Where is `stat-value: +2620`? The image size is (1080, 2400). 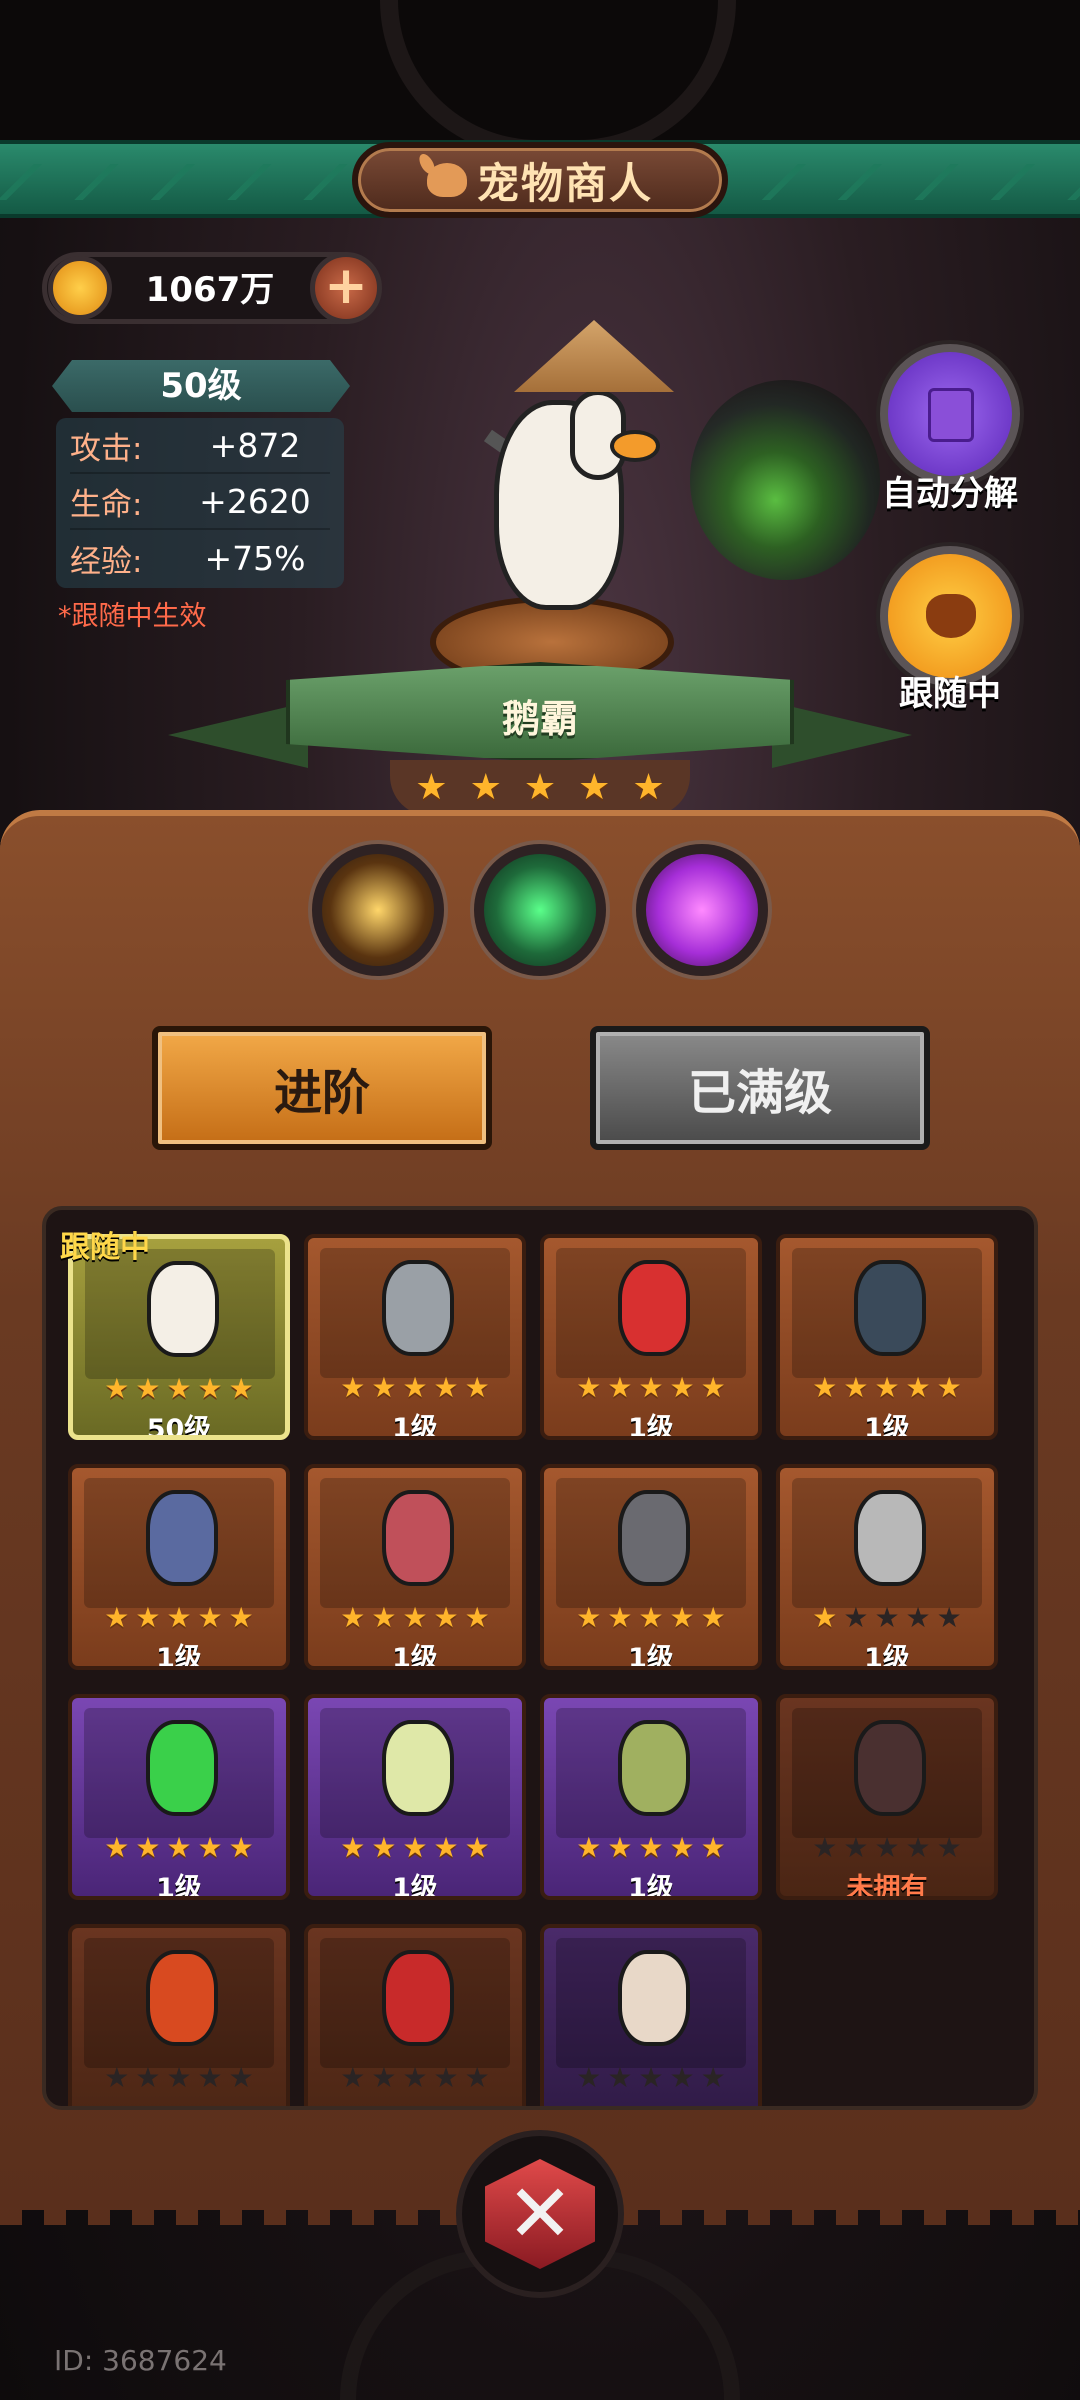 stat-value: +2620 is located at coordinates (255, 501).